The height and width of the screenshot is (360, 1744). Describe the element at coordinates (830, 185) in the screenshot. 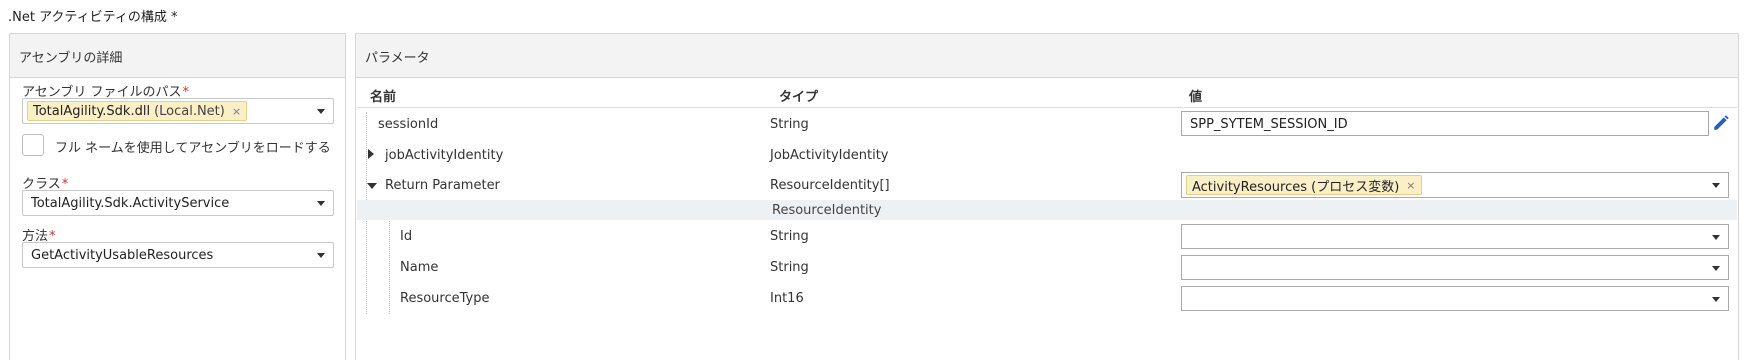

I see `param-type-return-parameter: ResourceIdentity[]` at that location.